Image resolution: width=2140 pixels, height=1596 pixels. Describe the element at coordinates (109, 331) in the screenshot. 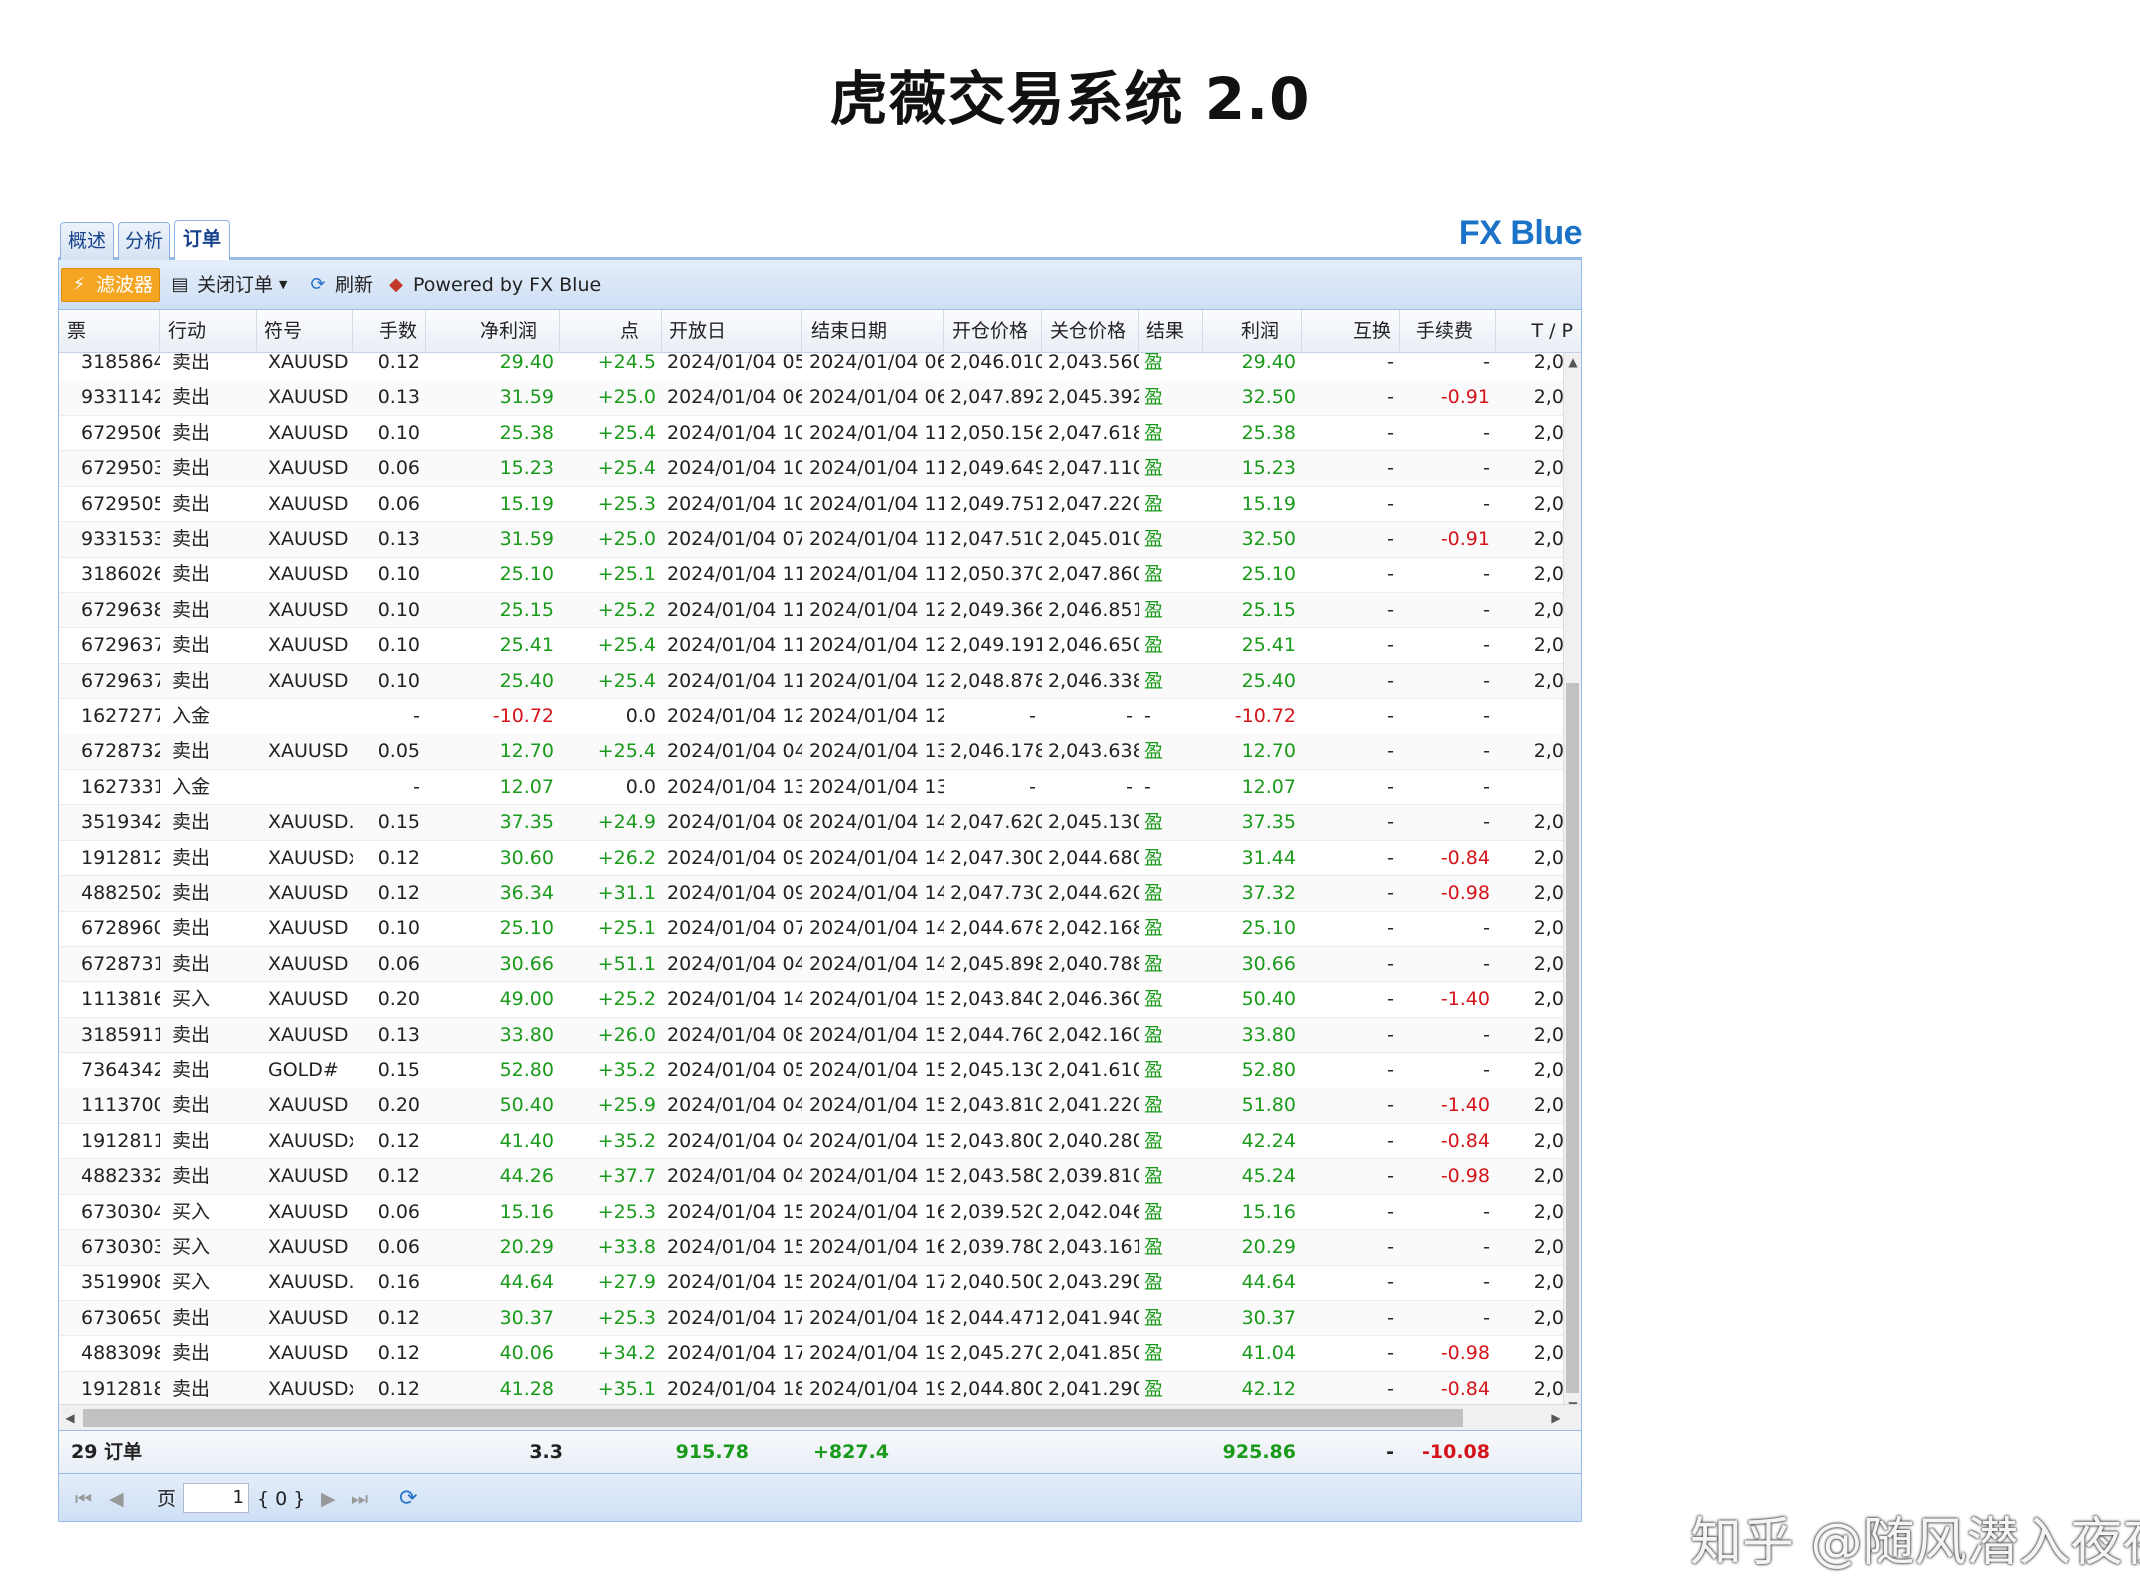

I see `column-header: 票` at that location.